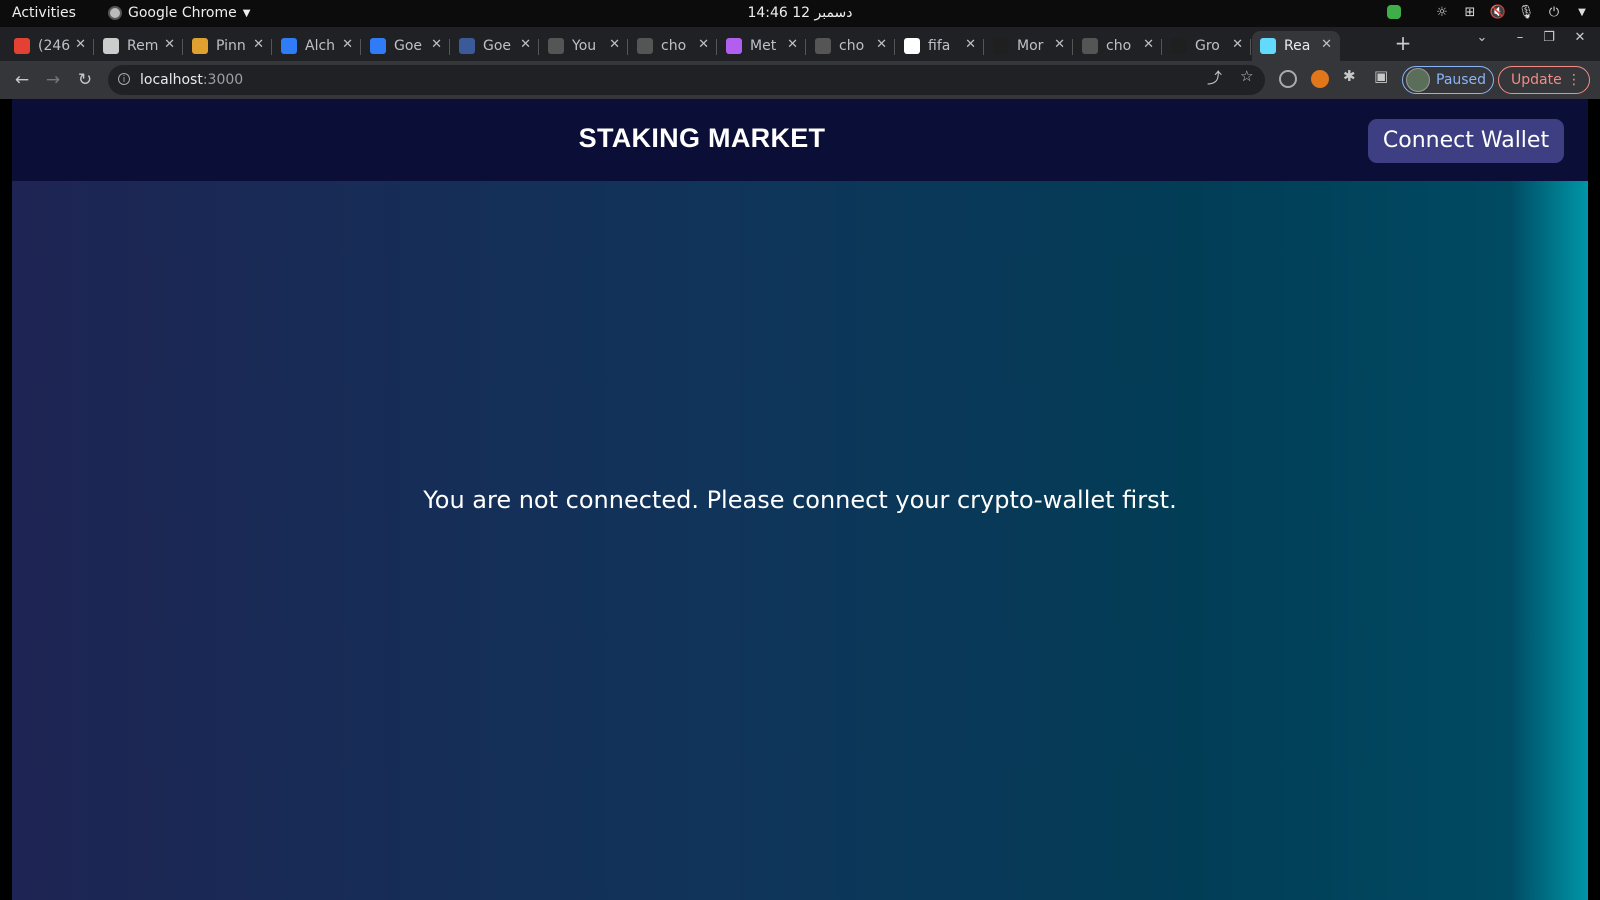  I want to click on browser-tab: fifa ✕, so click(940, 46).